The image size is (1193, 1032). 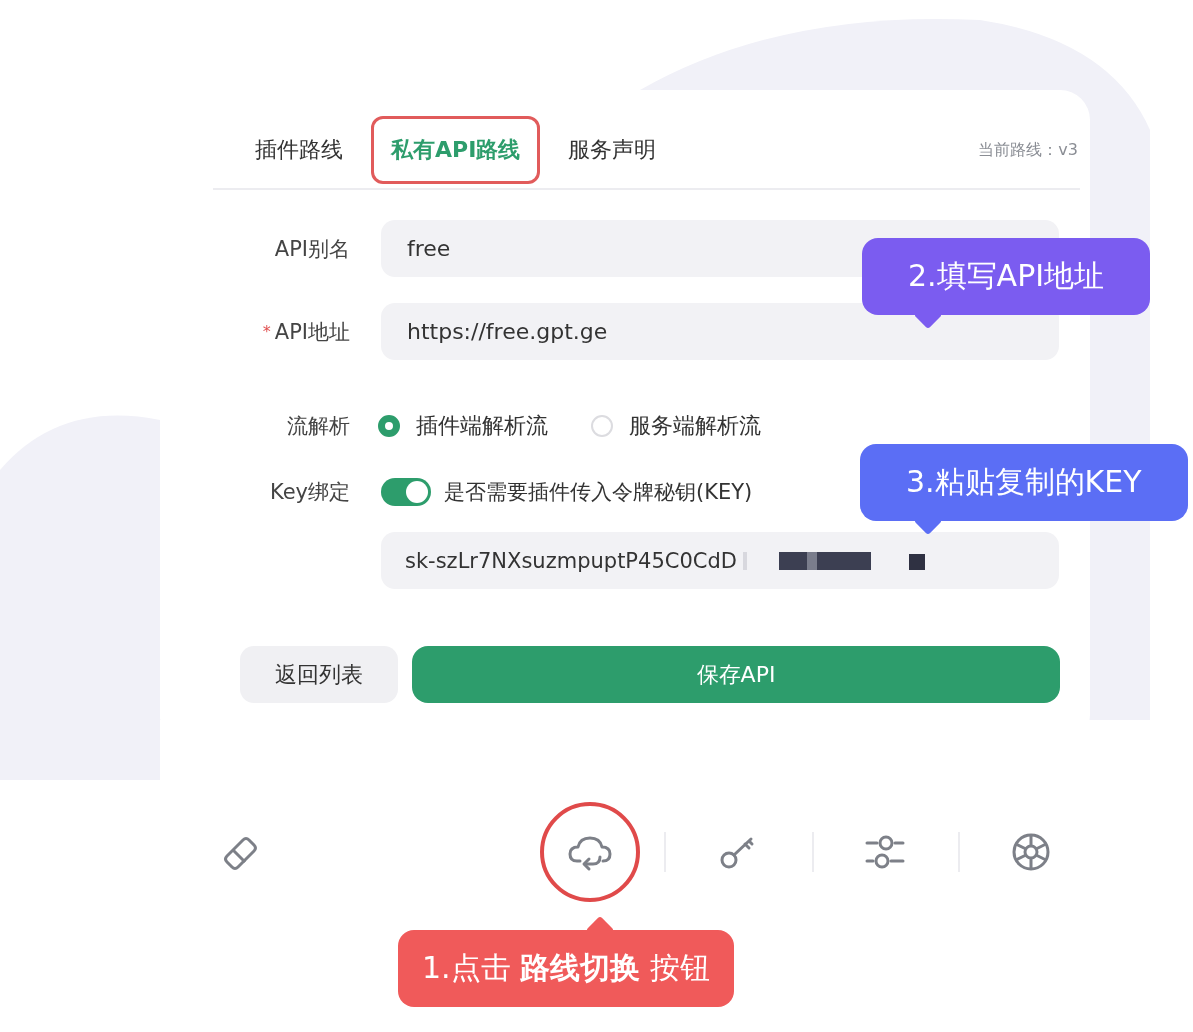 I want to click on radio-button, so click(x=389, y=426).